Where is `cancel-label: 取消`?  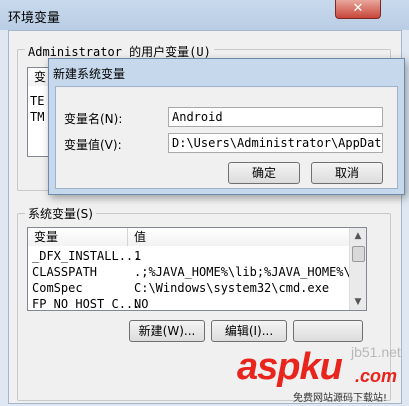 cancel-label: 取消 is located at coordinates (346, 173).